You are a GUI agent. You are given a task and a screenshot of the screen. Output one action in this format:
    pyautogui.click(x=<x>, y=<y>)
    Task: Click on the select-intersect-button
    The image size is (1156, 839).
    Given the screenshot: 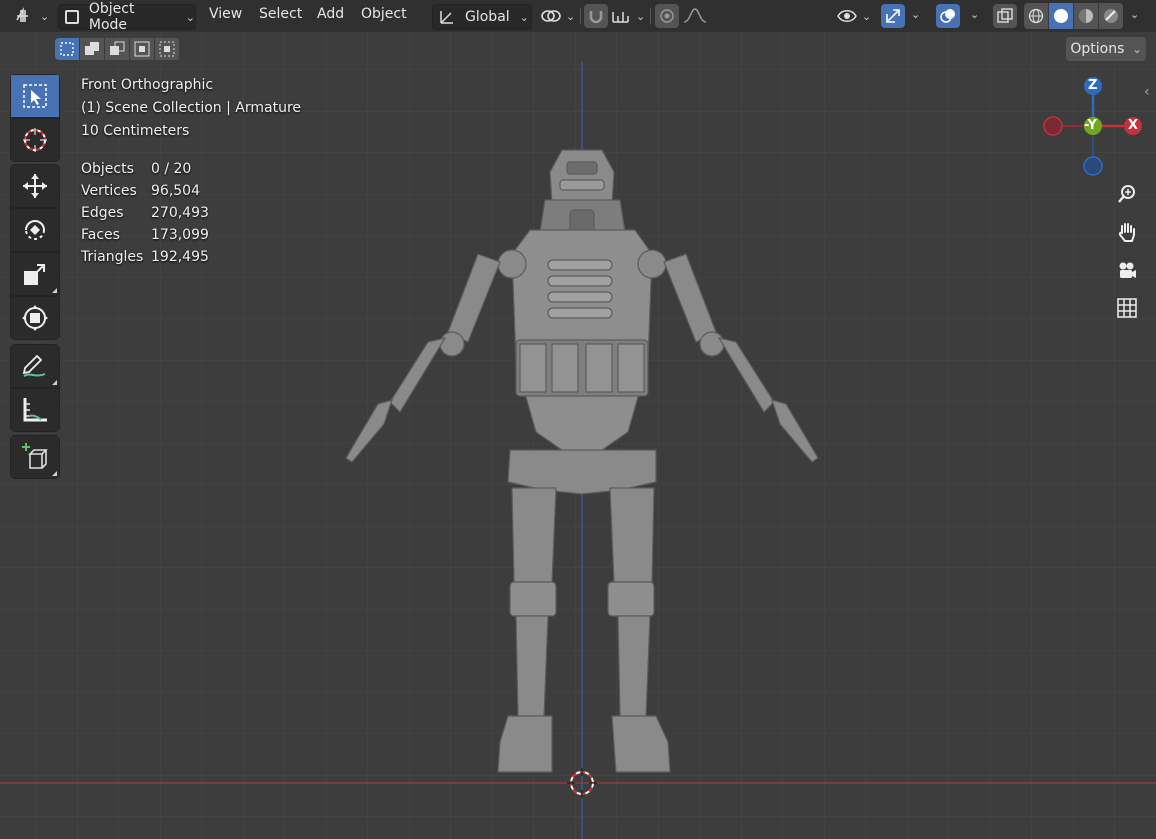 What is the action you would take?
    pyautogui.click(x=167, y=49)
    